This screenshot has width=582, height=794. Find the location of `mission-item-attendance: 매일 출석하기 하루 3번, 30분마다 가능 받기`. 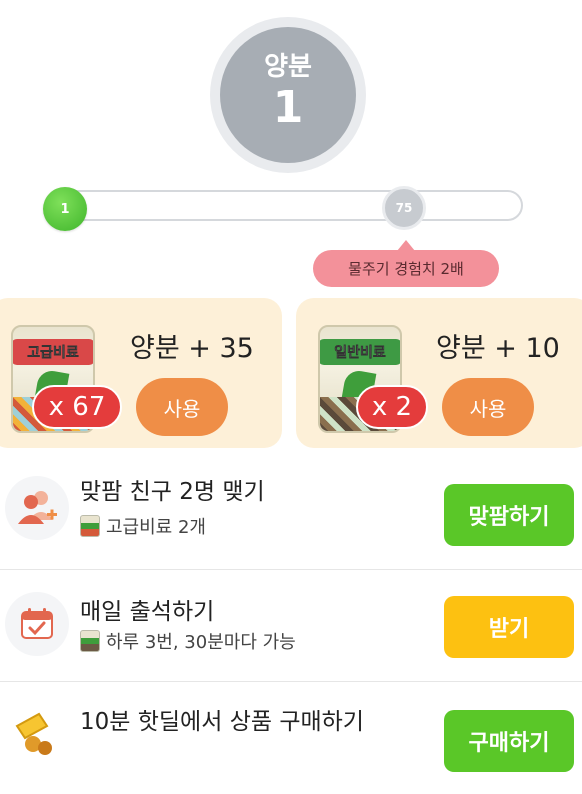

mission-item-attendance: 매일 출석하기 하루 3번, 30분마다 가능 받기 is located at coordinates (291, 626).